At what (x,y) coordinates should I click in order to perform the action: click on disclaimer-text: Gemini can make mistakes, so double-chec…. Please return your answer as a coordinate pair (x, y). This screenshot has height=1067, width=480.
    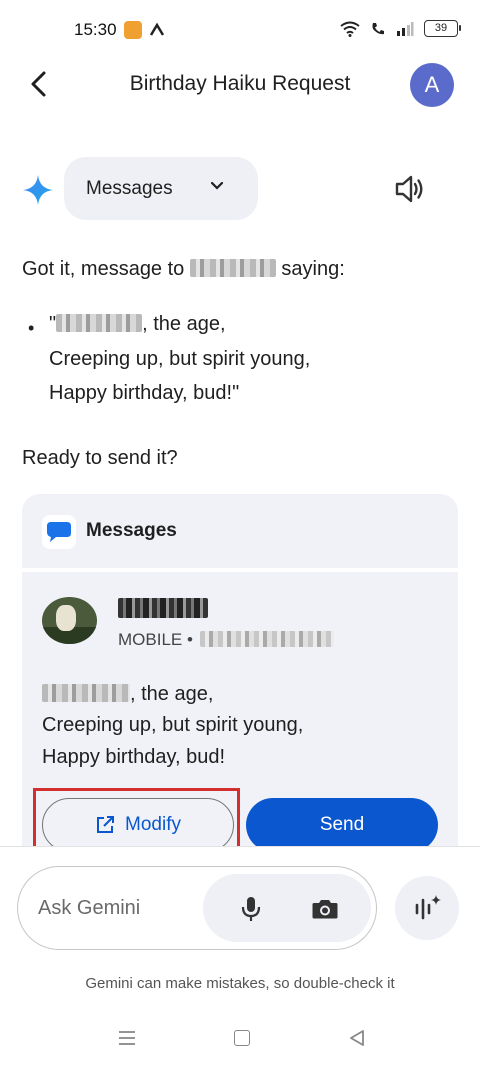
    Looking at the image, I should click on (240, 983).